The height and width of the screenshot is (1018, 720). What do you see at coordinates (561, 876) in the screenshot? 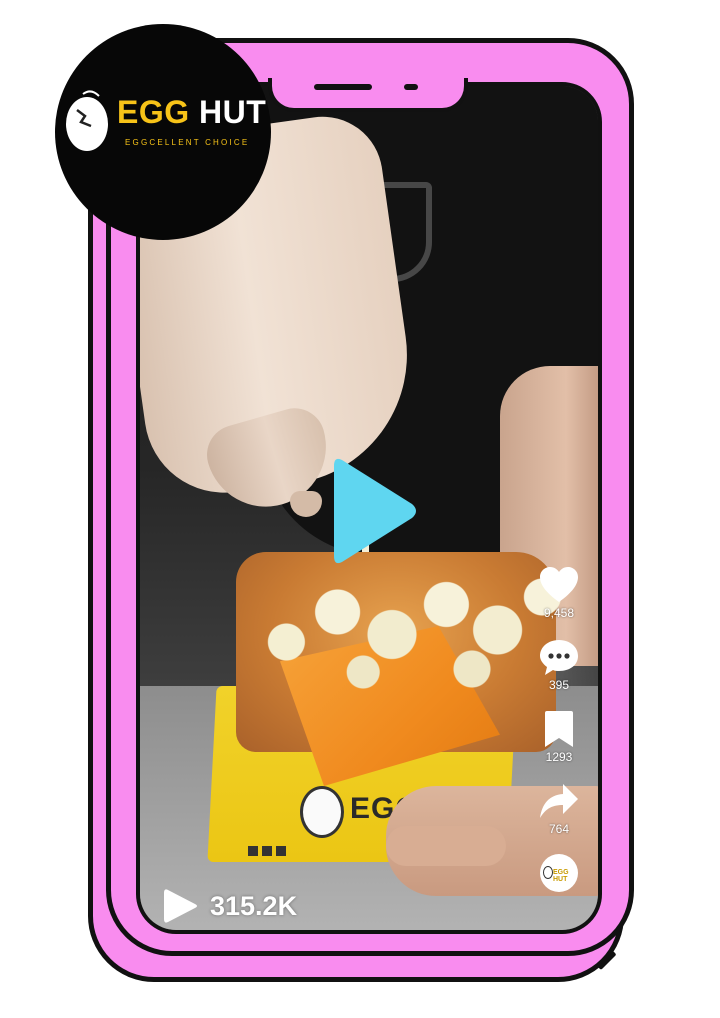
I see `avatar-label: EGG HUT` at bounding box center [561, 876].